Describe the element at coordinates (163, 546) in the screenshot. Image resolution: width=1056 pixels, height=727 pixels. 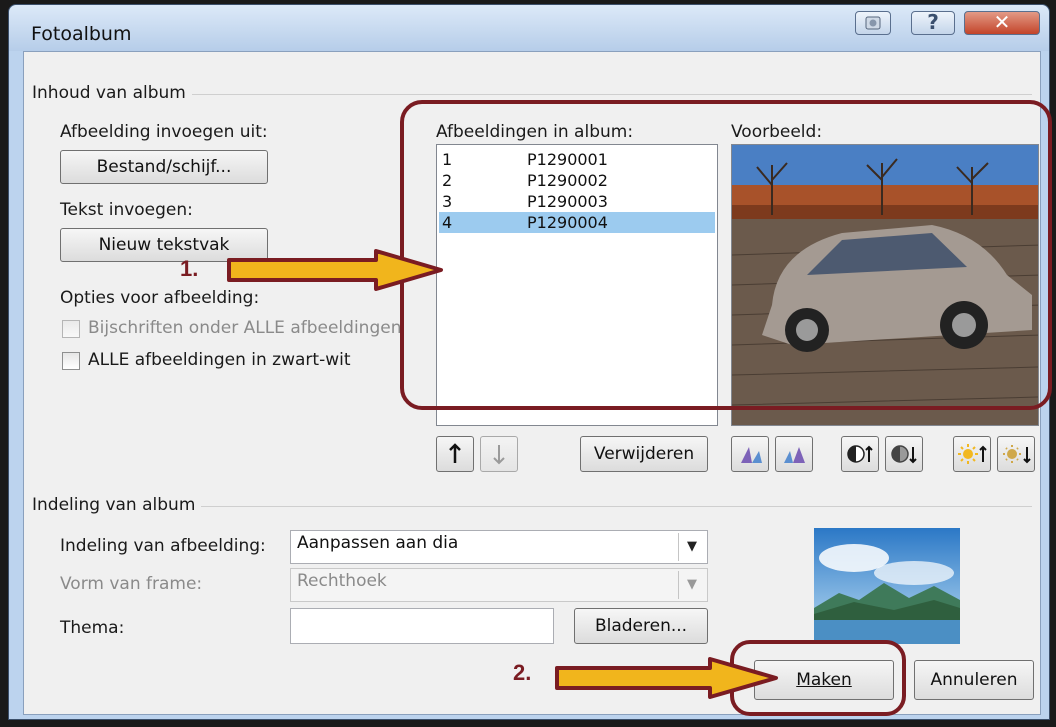
I see `picture-layout-label: Indeling van afbeelding:` at that location.